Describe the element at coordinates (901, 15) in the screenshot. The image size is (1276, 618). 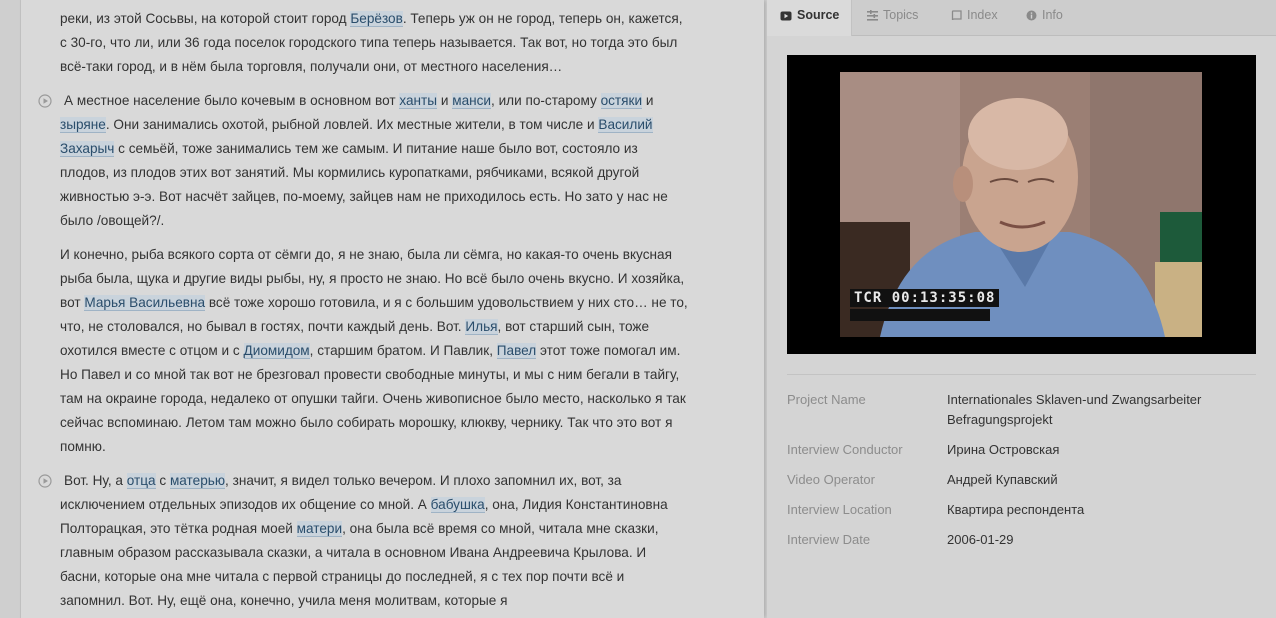
I see `tab-label: Topics` at that location.